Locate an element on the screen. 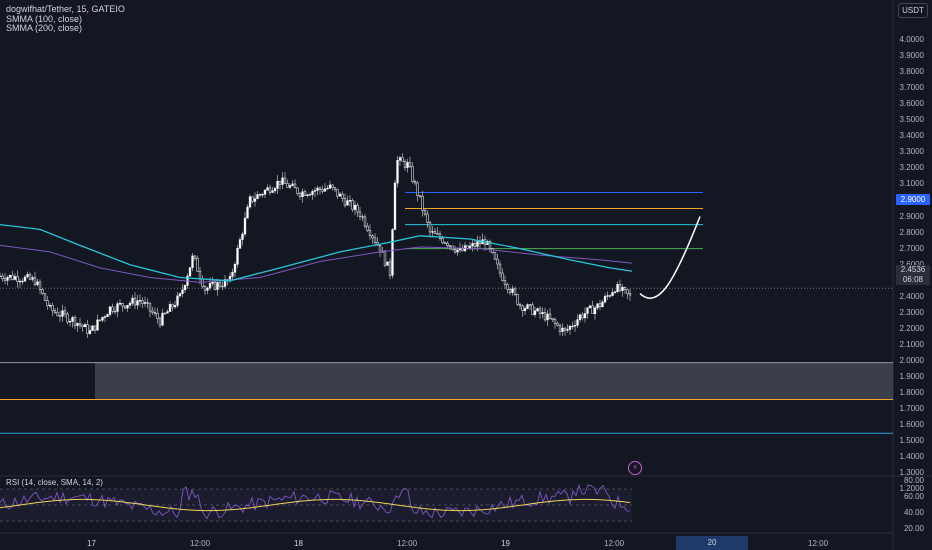 This screenshot has width=932, height=550. price-axis-label: 2.3000 is located at coordinates (911, 312).